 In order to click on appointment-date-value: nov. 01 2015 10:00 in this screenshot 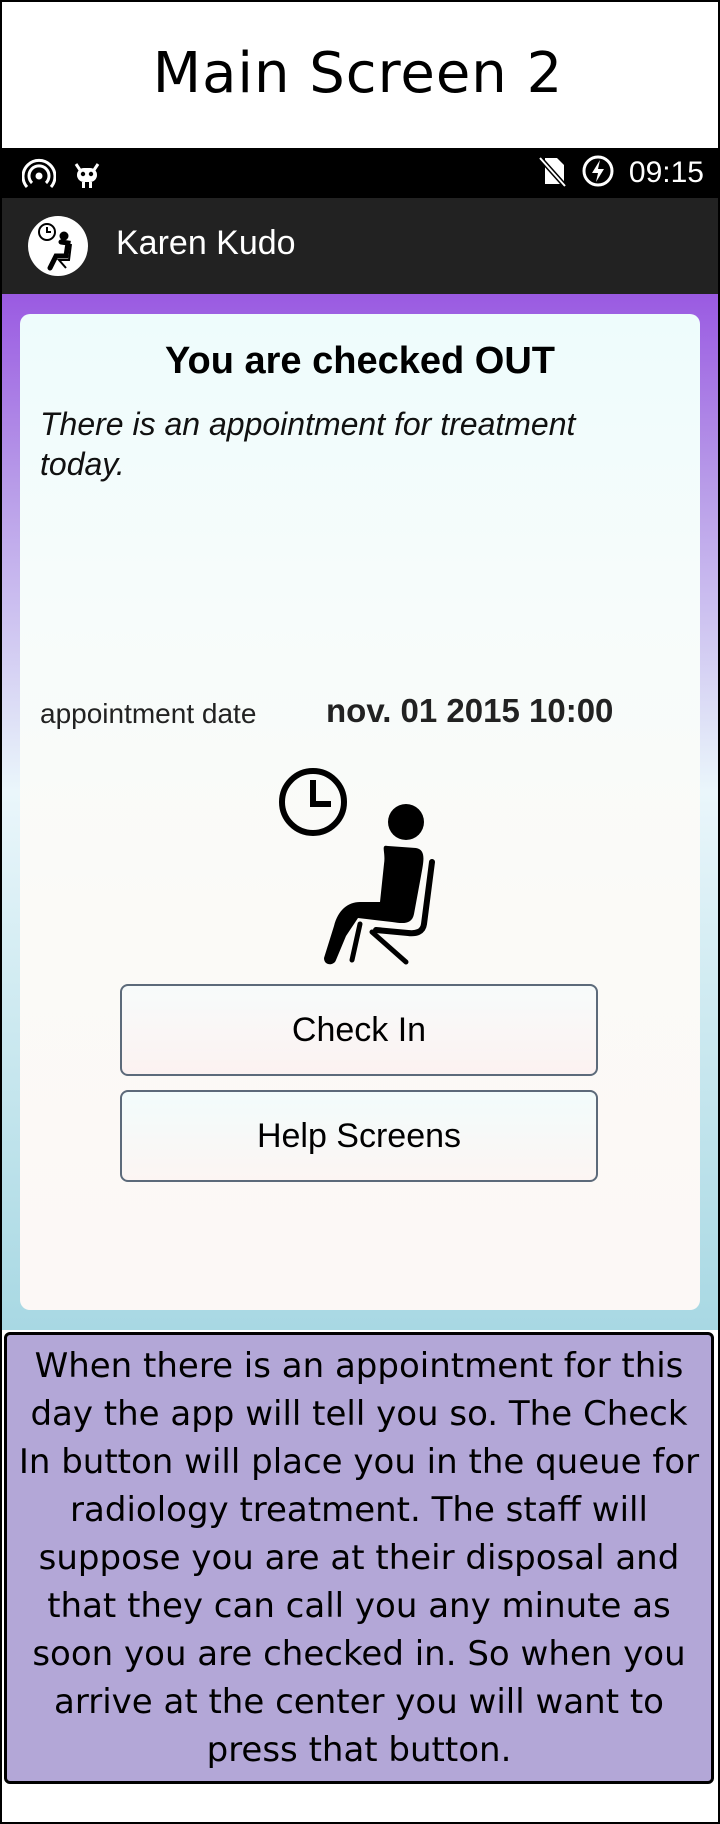, I will do `click(470, 710)`.